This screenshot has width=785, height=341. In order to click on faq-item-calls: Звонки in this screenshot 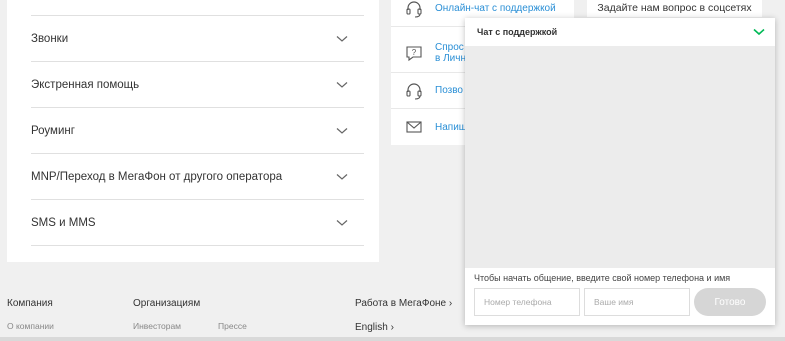, I will do `click(197, 39)`.